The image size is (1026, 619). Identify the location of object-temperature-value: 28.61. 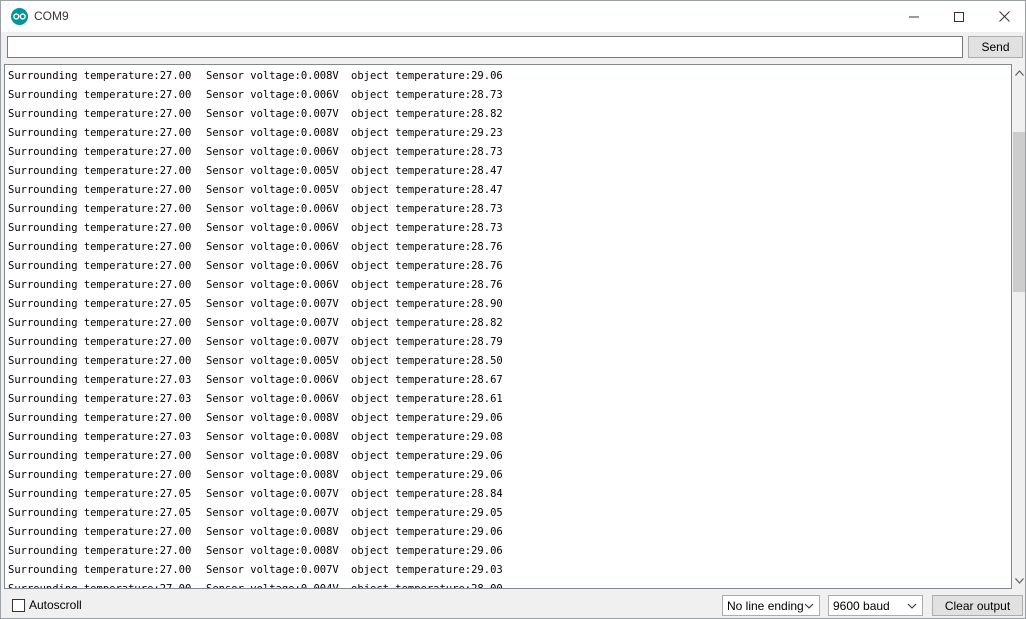
(487, 399).